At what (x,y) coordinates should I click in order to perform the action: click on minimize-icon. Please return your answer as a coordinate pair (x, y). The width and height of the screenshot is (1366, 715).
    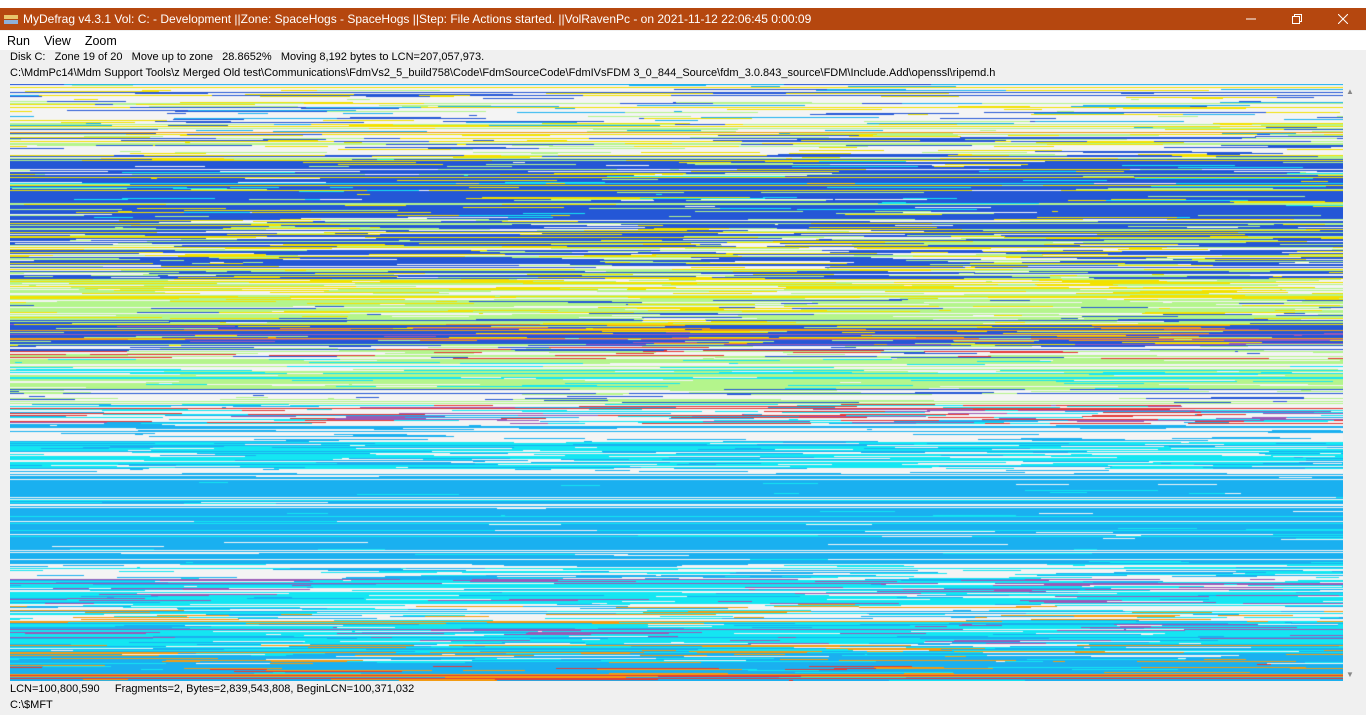
    Looking at the image, I should click on (1251, 19).